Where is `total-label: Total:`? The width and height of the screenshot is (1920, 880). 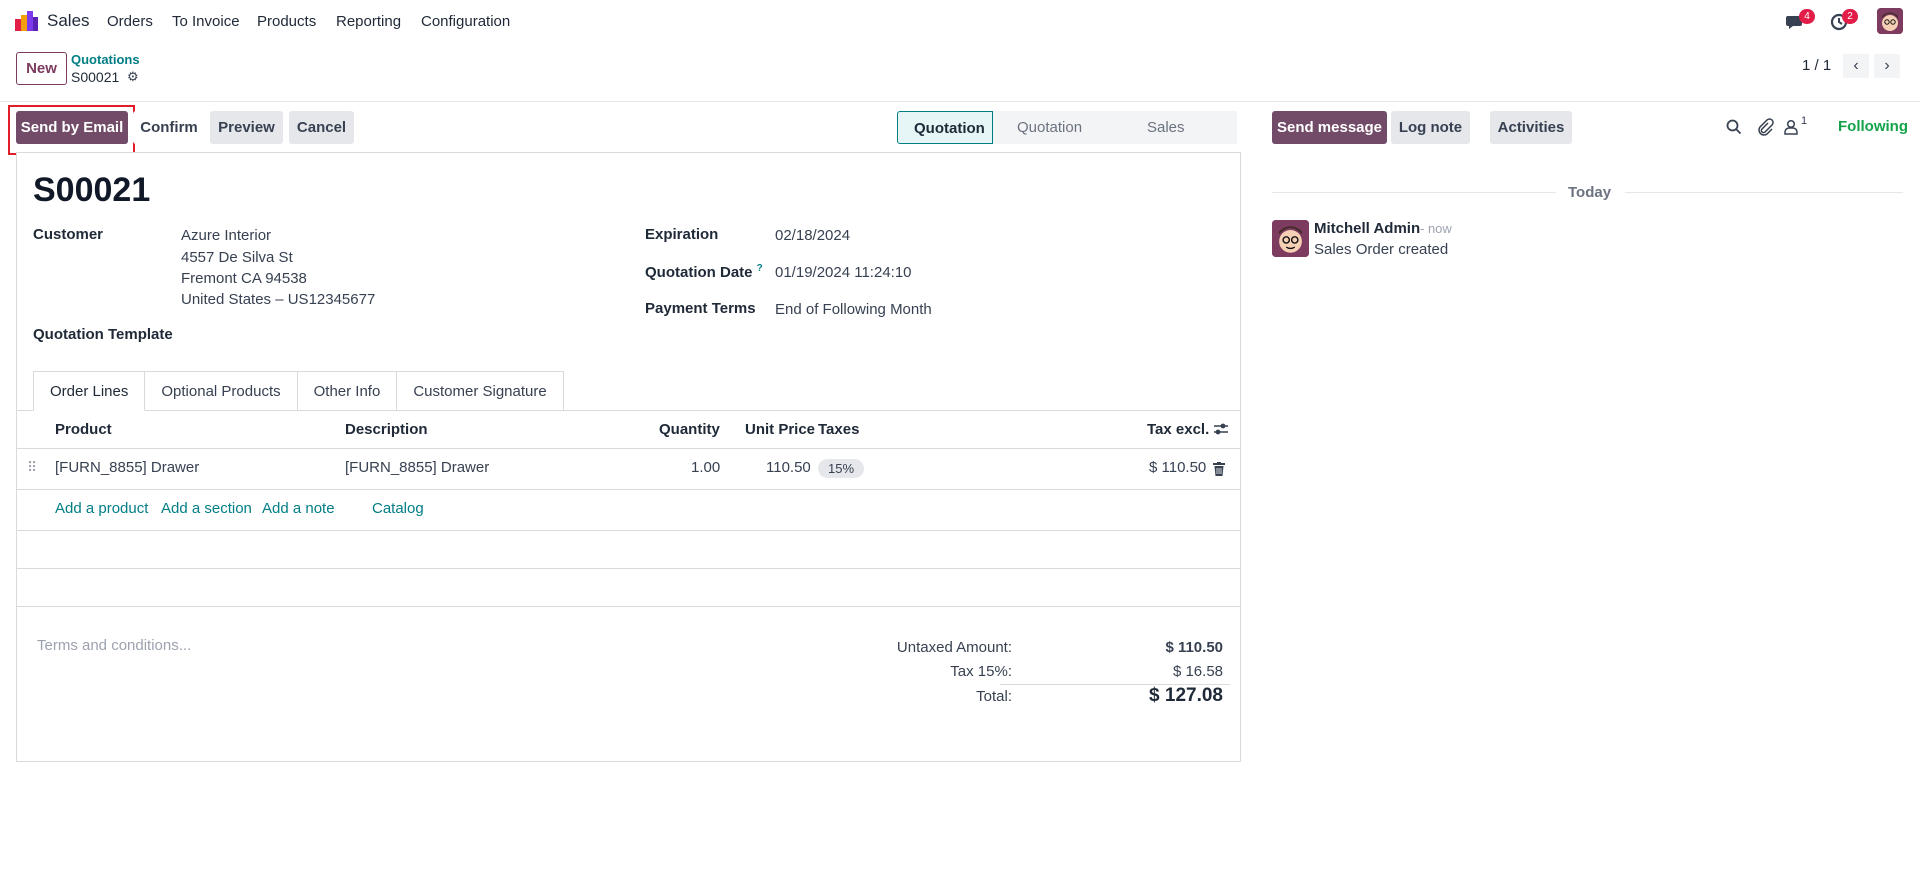
total-label: Total: is located at coordinates (994, 696).